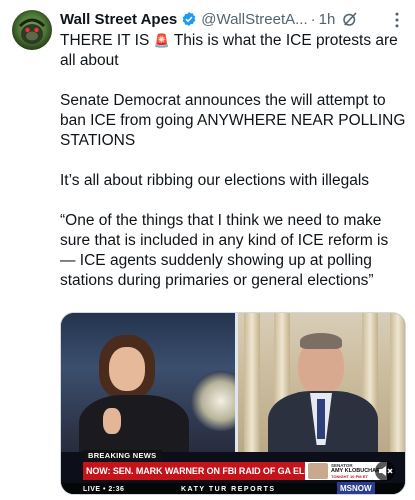 This screenshot has height=500, width=415. Describe the element at coordinates (327, 19) in the screenshot. I see `tweet-timestamp: 1h` at that location.